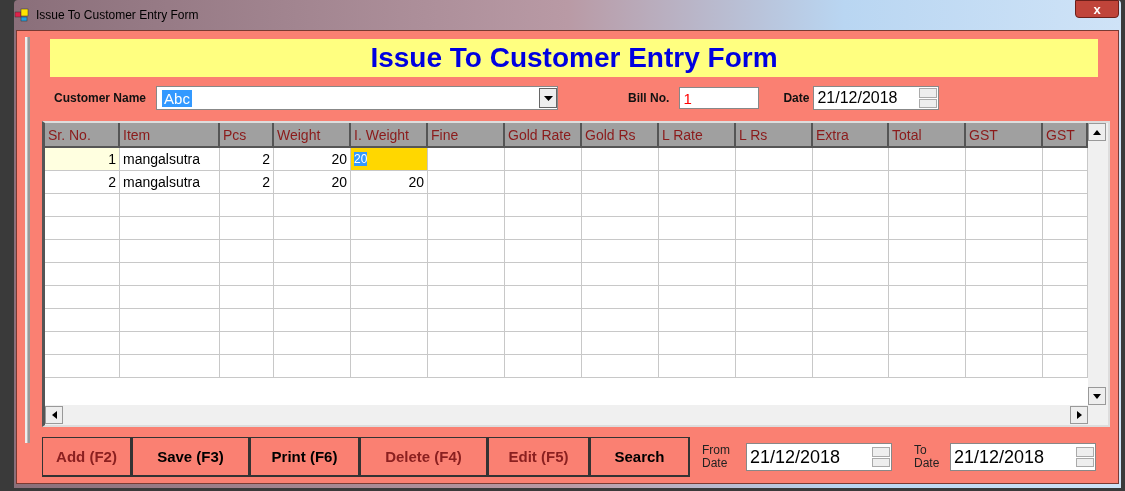 The width and height of the screenshot is (1125, 491). What do you see at coordinates (796, 98) in the screenshot?
I see `date-label: Date` at bounding box center [796, 98].